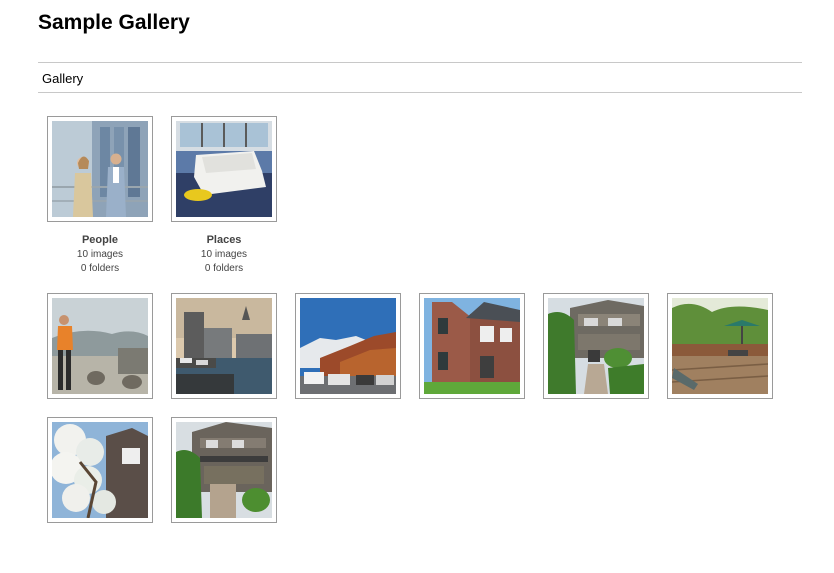 This screenshot has width=834, height=573. I want to click on page-title: Sample Gallery, so click(114, 22).